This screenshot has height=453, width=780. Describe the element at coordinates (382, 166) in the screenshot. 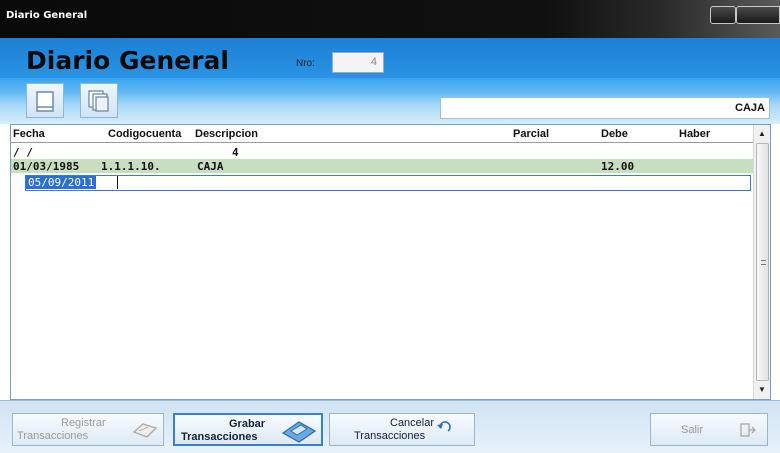

I see `table-row: 01/03/1985 1.1.1.10. CAJA 12.00` at that location.